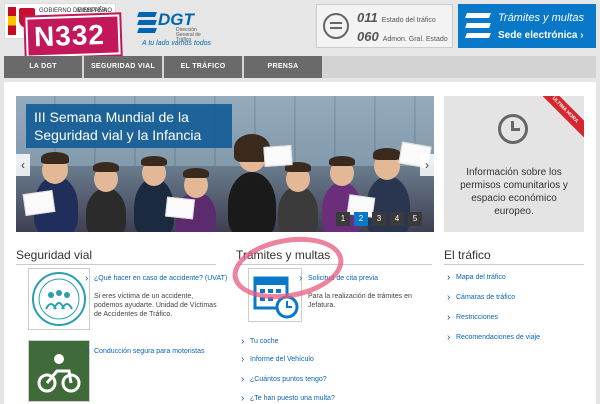 The width and height of the screenshot is (600, 404). What do you see at coordinates (284, 379) in the screenshot?
I see `link-cuantos-puntos: ¿Cuántos puntos tengo?` at bounding box center [284, 379].